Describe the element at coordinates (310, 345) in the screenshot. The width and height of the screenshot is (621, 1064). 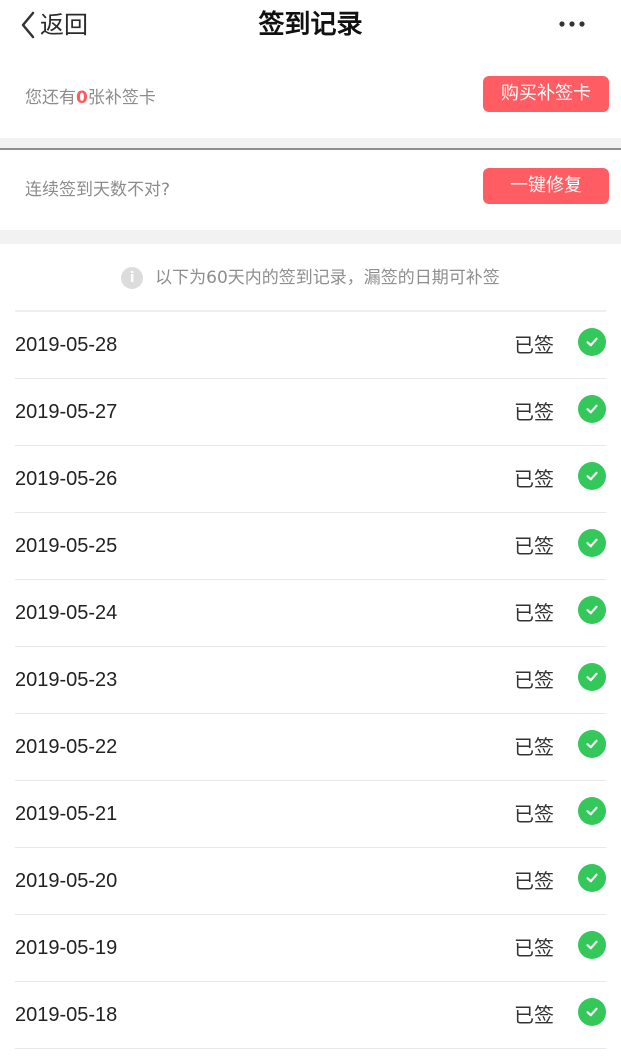
I see `list-item: 2019-05-28 已签` at that location.